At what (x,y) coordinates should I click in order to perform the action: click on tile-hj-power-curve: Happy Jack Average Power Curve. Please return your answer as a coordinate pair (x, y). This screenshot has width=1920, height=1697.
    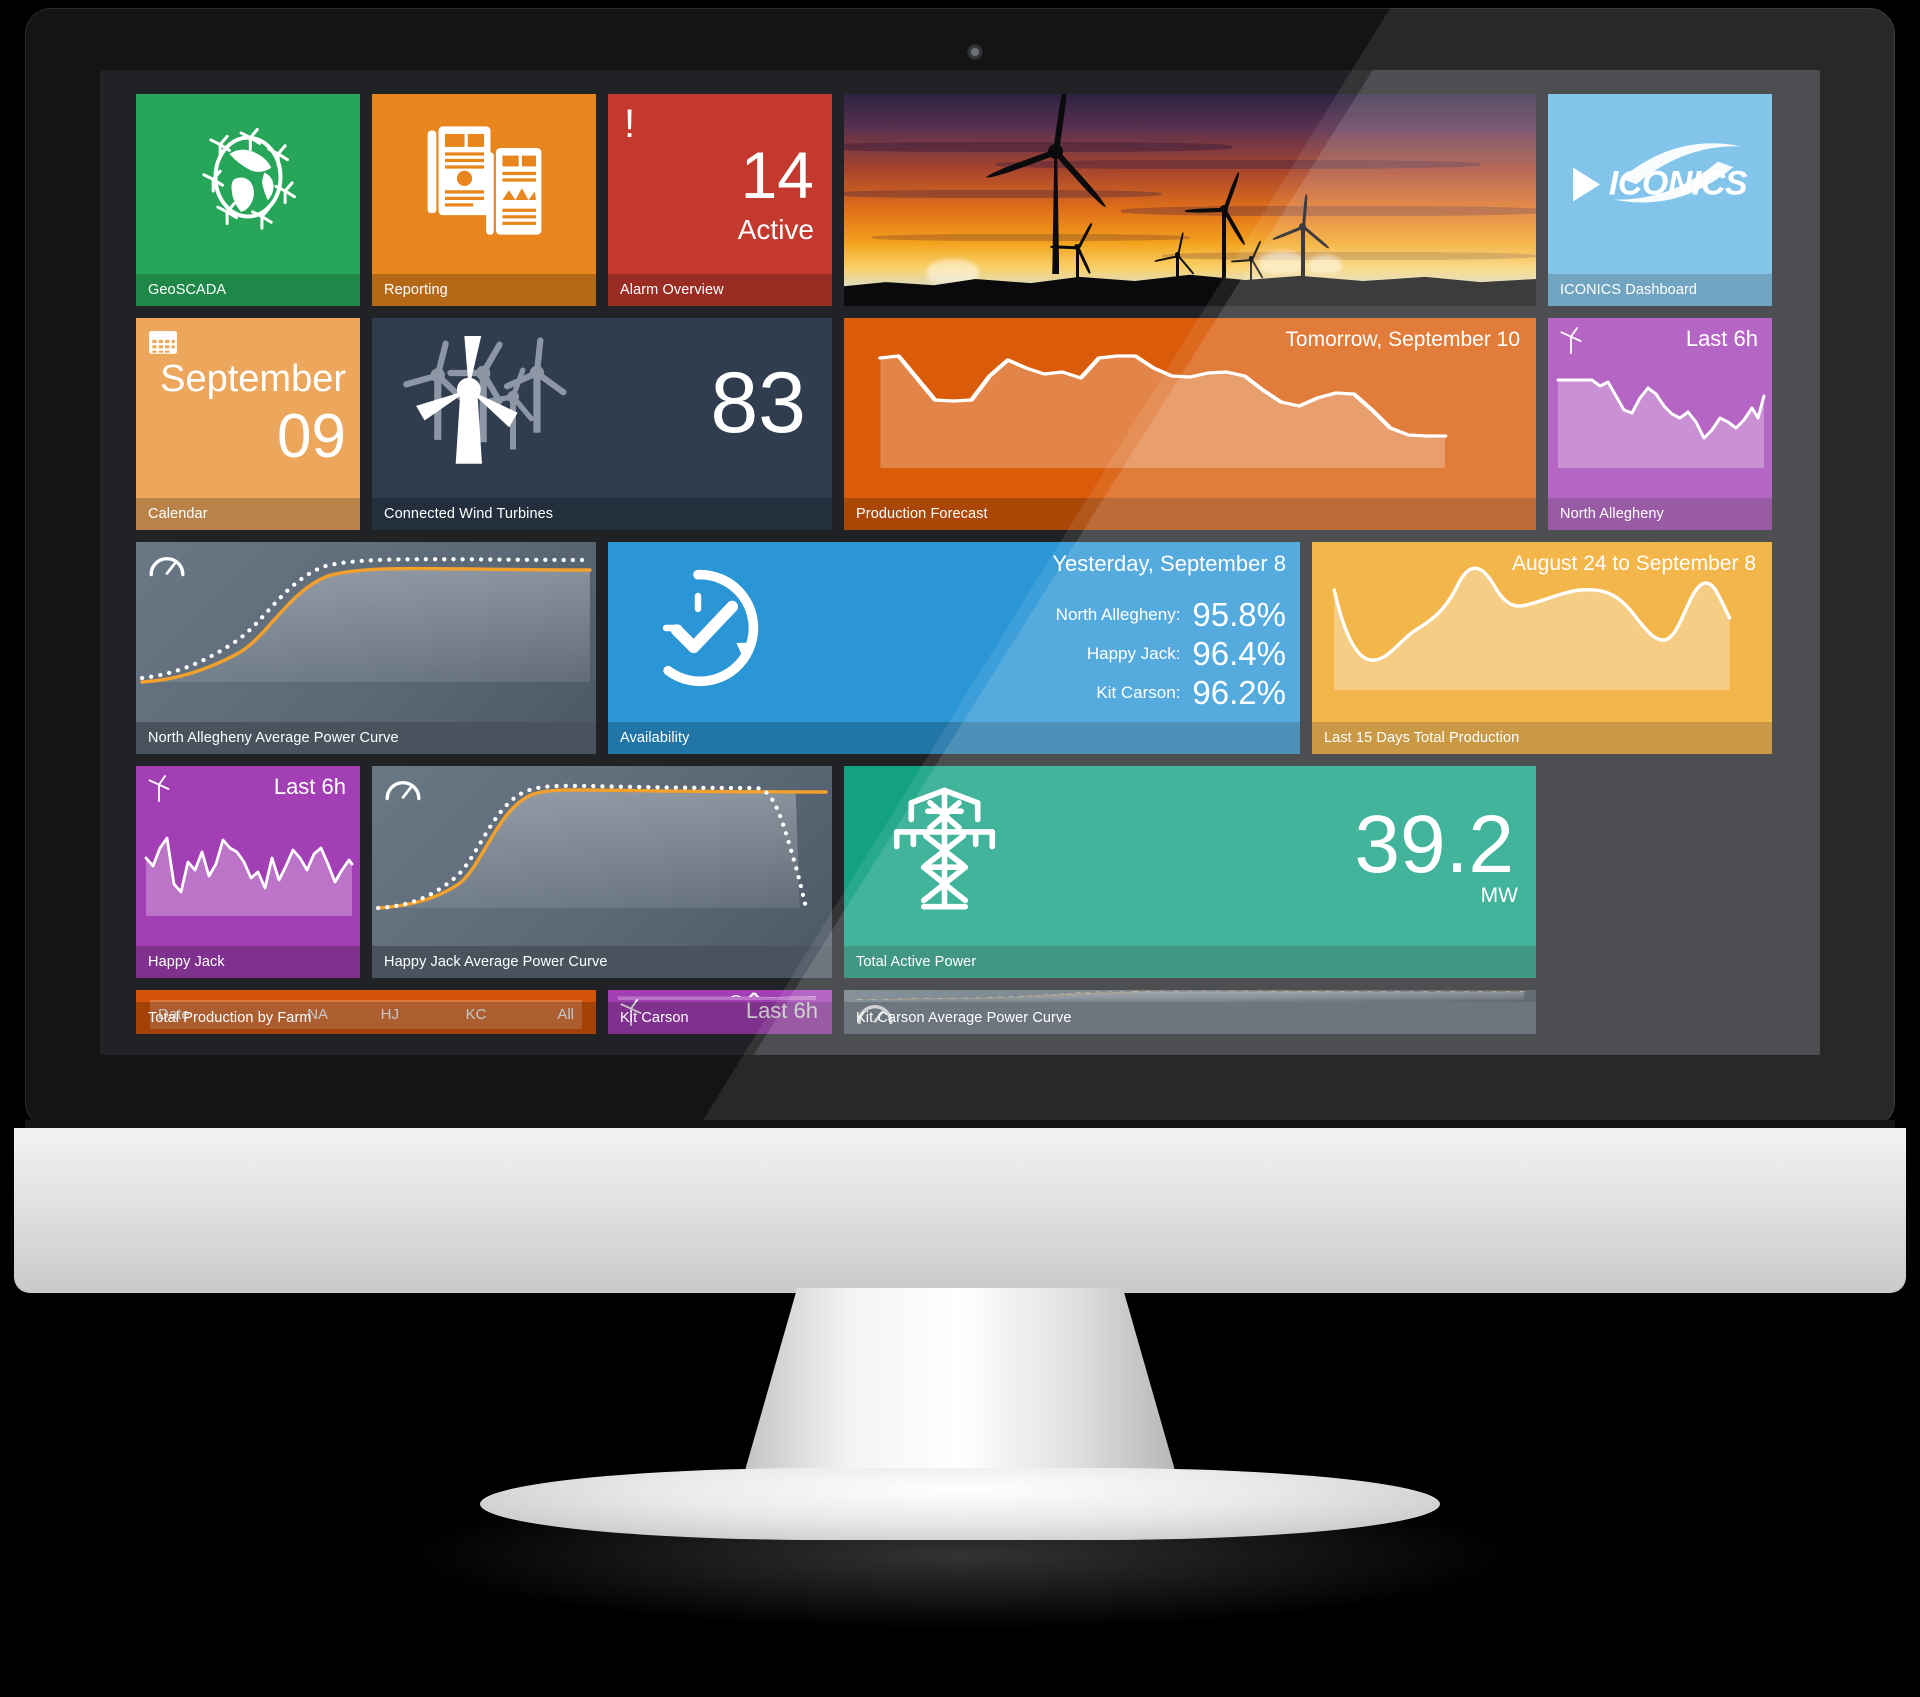
    Looking at the image, I should click on (602, 872).